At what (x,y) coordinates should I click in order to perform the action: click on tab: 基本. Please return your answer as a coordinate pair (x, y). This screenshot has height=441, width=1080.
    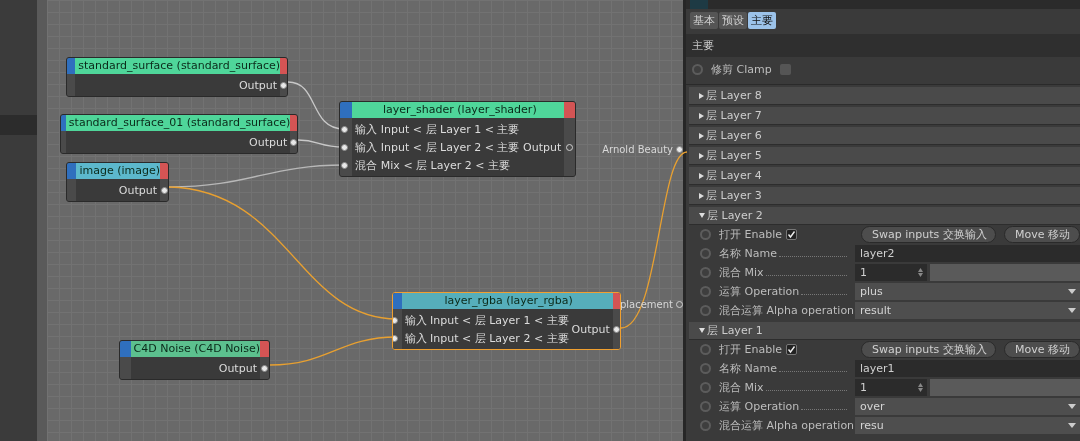
    Looking at the image, I should click on (704, 20).